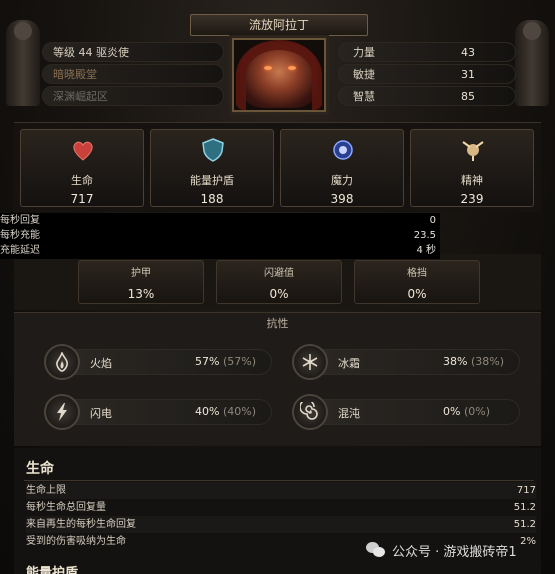 Image resolution: width=555 pixels, height=574 pixels. I want to click on chaos-icon, so click(310, 412).